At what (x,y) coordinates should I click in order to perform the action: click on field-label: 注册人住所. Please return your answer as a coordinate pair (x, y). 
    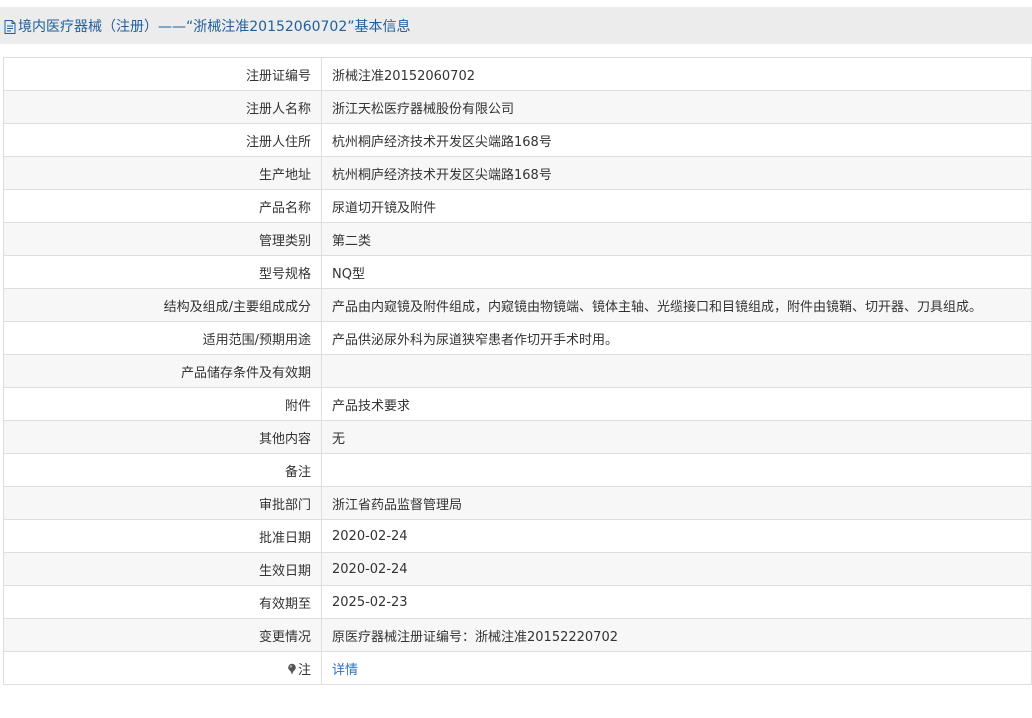
    Looking at the image, I should click on (162, 140).